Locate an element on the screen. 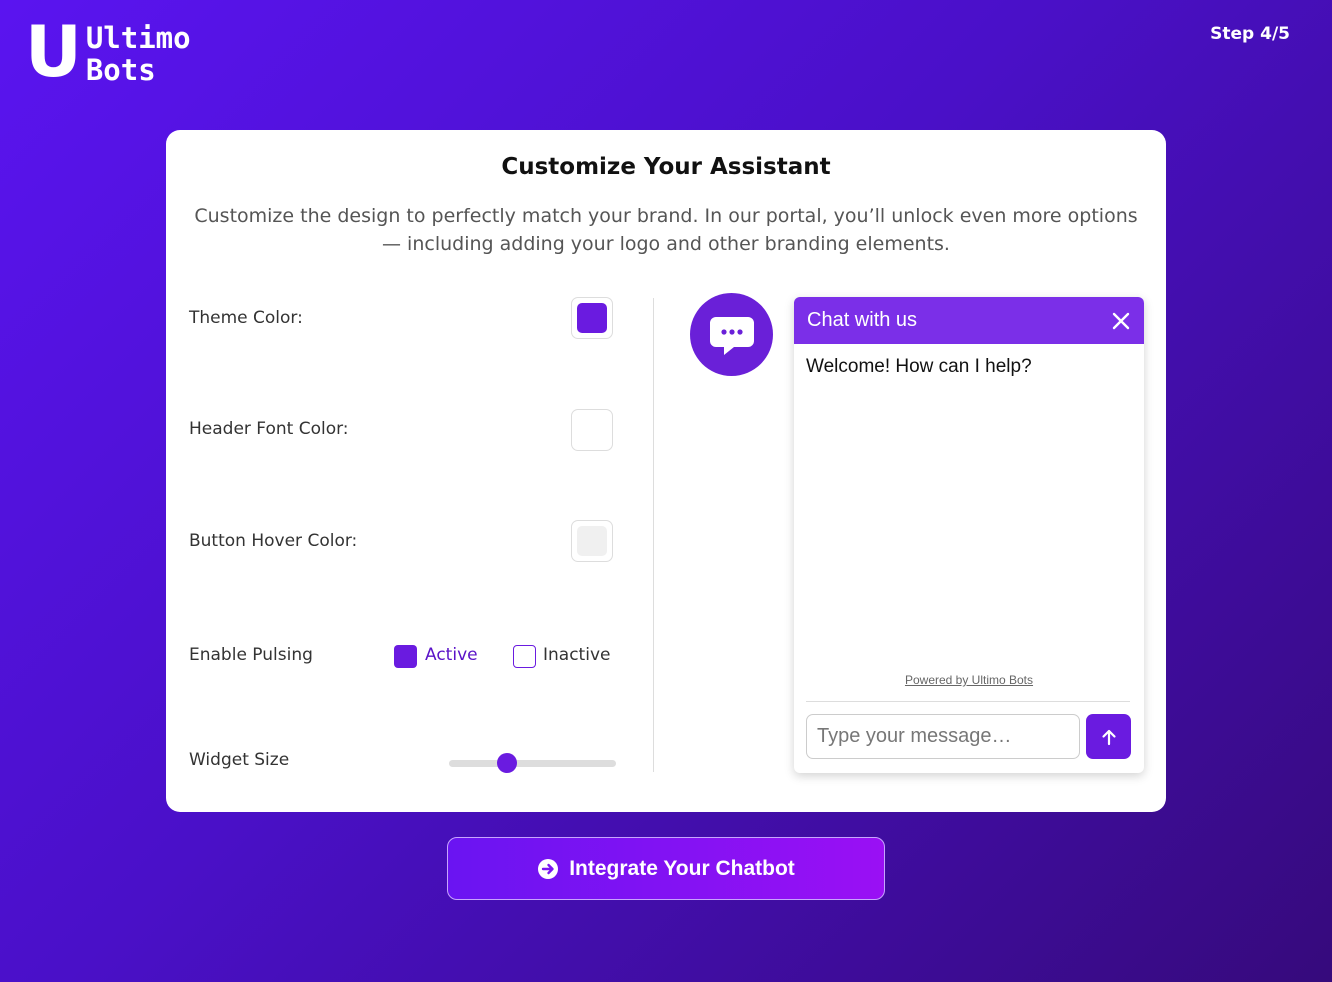  theme-color-label: Theme Color: is located at coordinates (246, 318).